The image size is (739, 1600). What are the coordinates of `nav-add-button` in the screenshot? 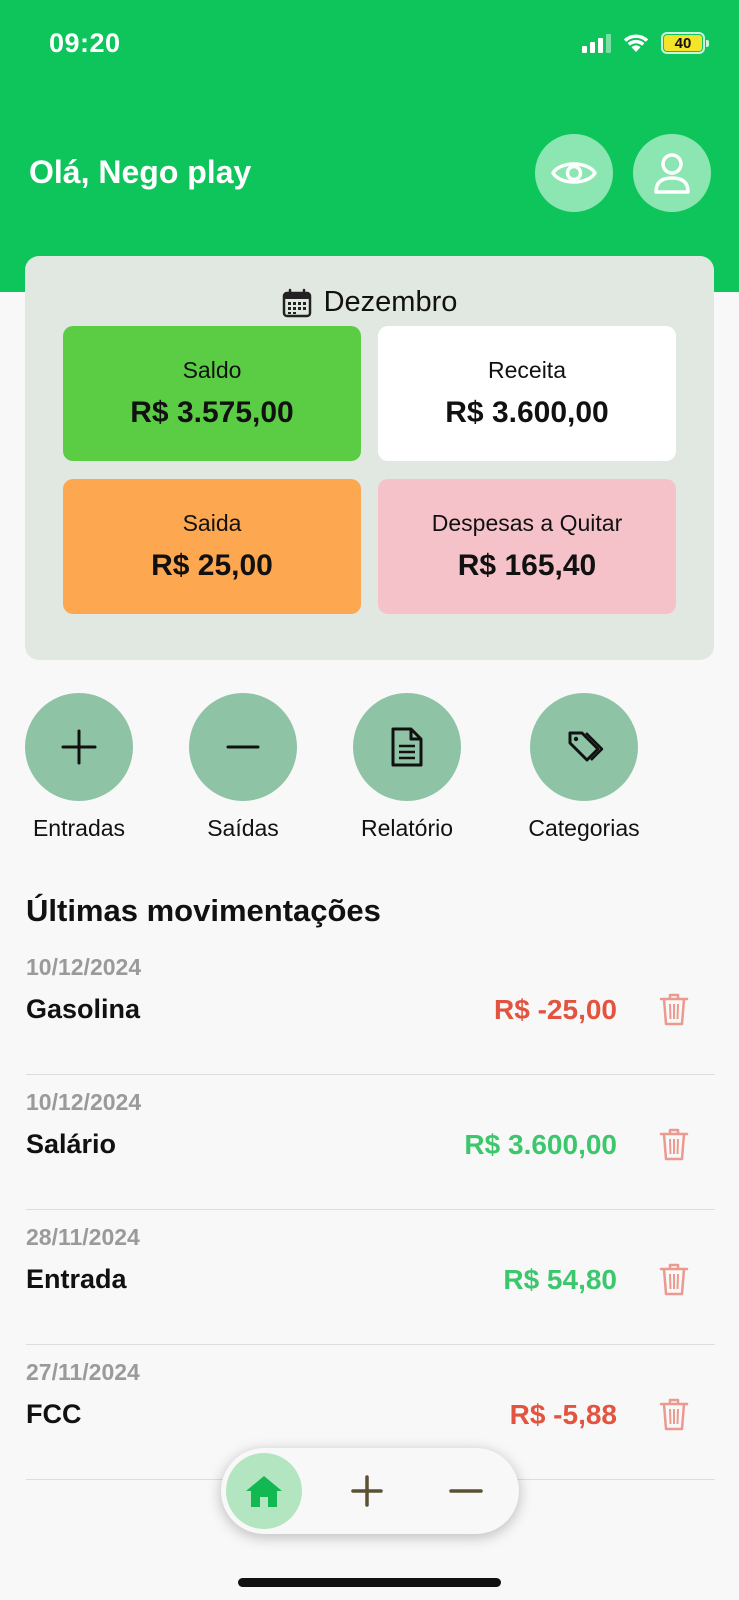 It's located at (367, 1491).